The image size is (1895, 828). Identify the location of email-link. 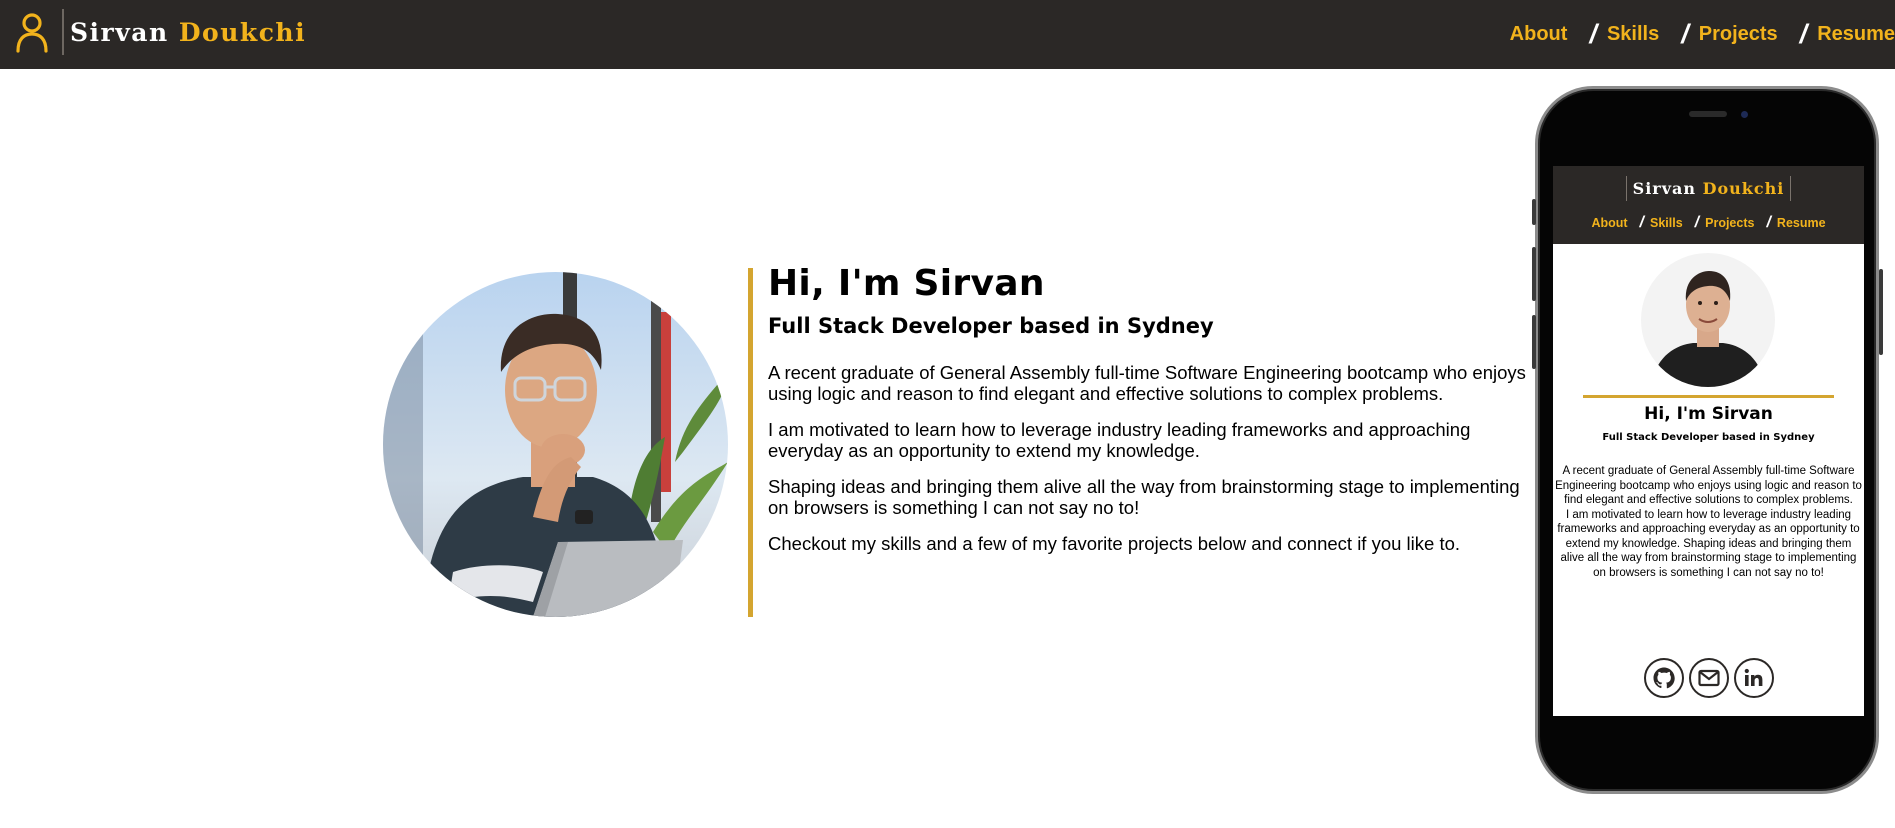
(1708, 678).